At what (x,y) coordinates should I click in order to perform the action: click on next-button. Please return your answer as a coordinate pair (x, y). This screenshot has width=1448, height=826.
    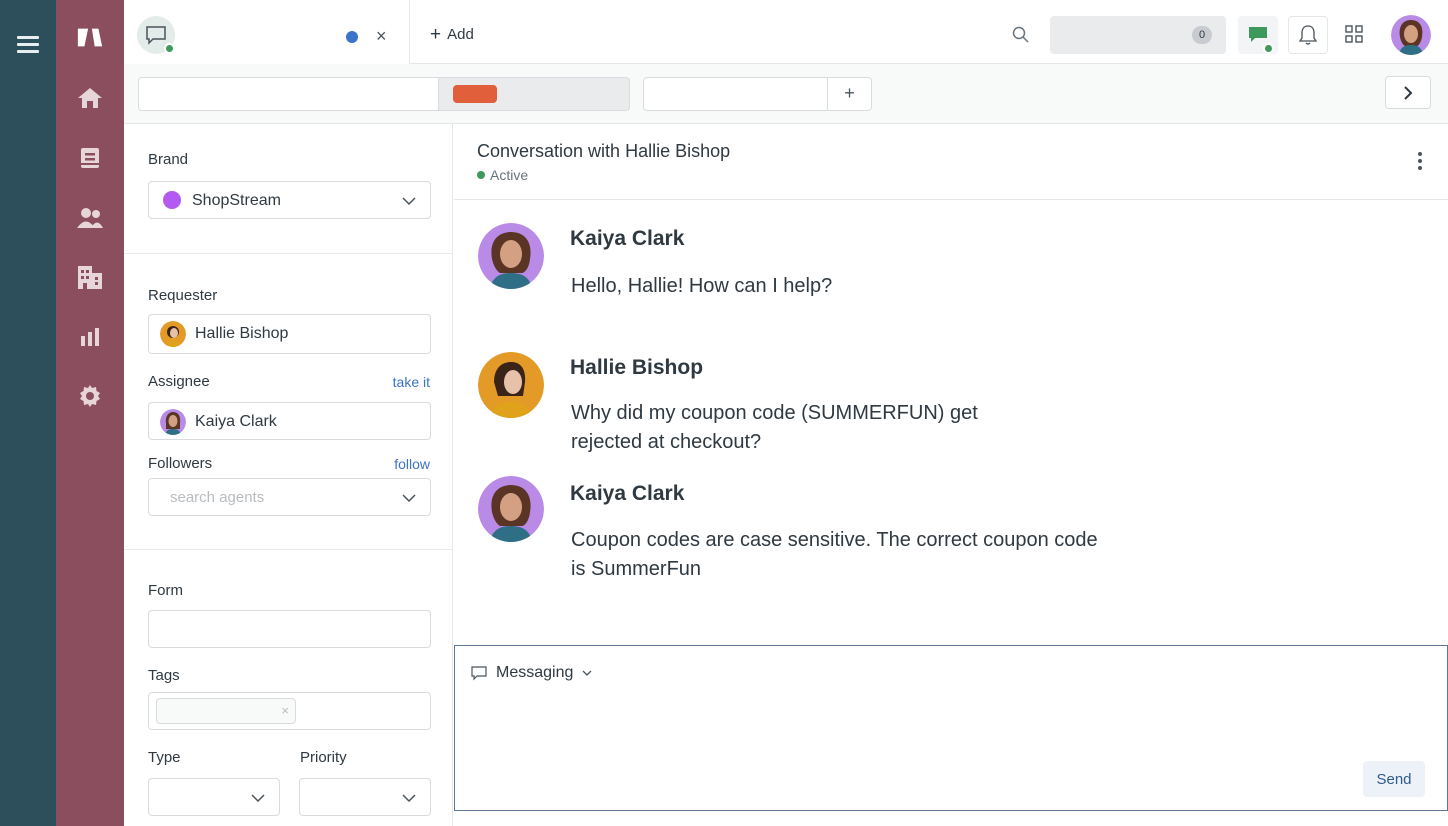
    Looking at the image, I should click on (1408, 92).